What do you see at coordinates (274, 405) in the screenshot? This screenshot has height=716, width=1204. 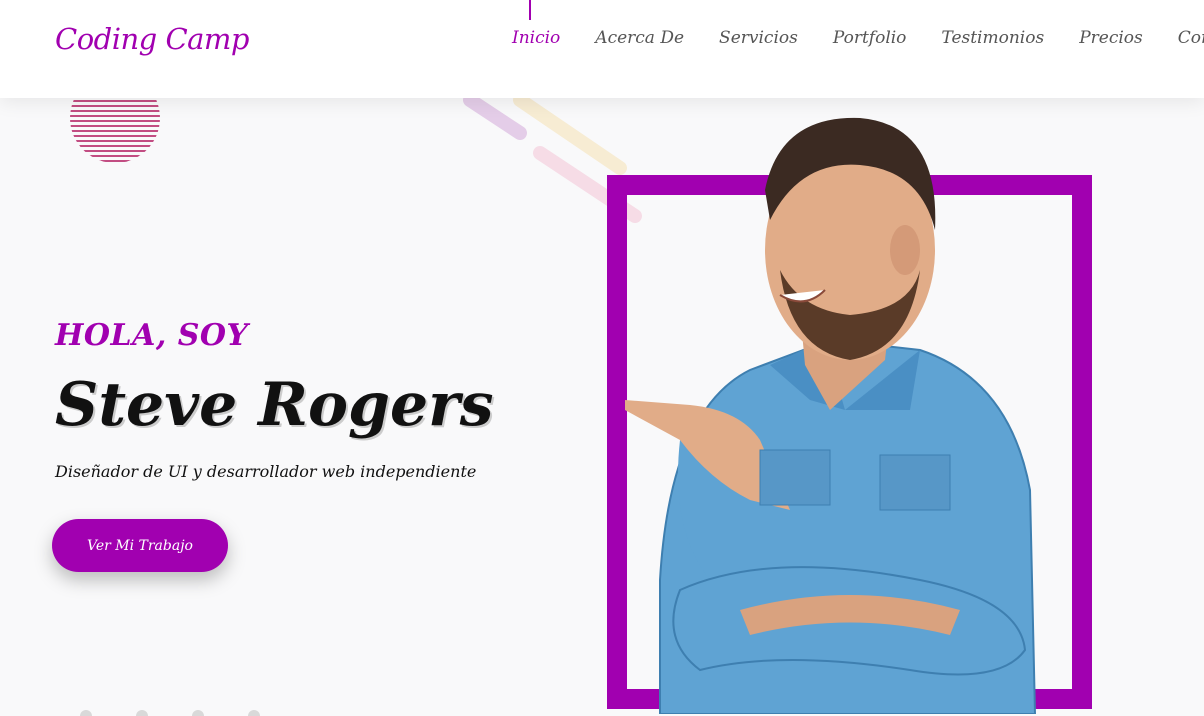 I see `hero-name: Steve Rogers` at bounding box center [274, 405].